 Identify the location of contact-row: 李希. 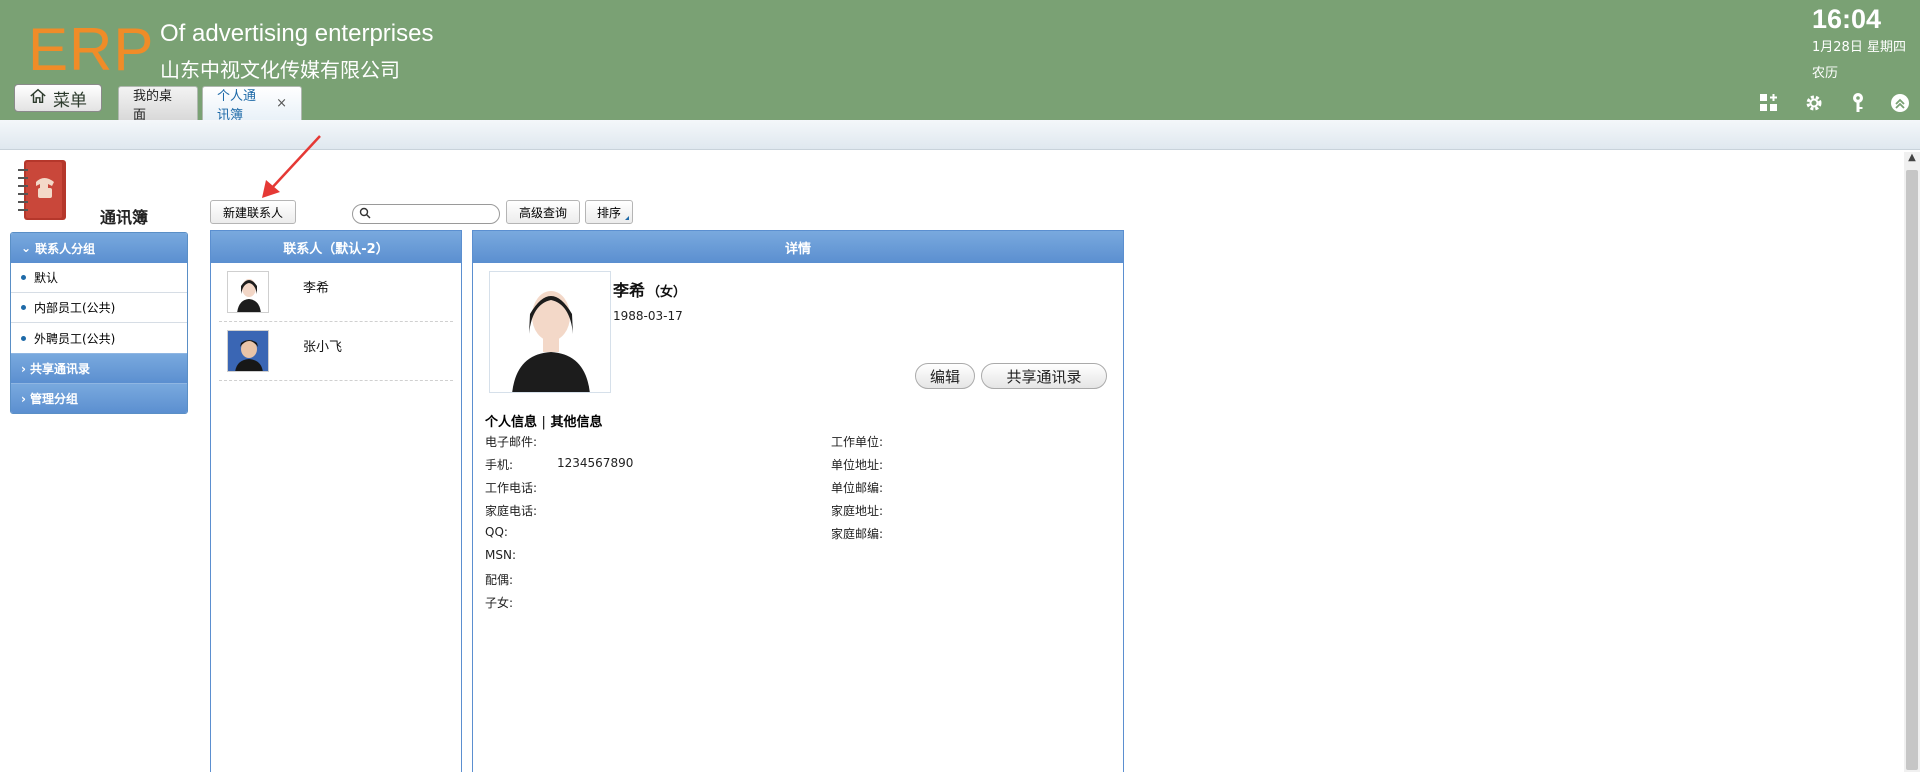
(336, 292).